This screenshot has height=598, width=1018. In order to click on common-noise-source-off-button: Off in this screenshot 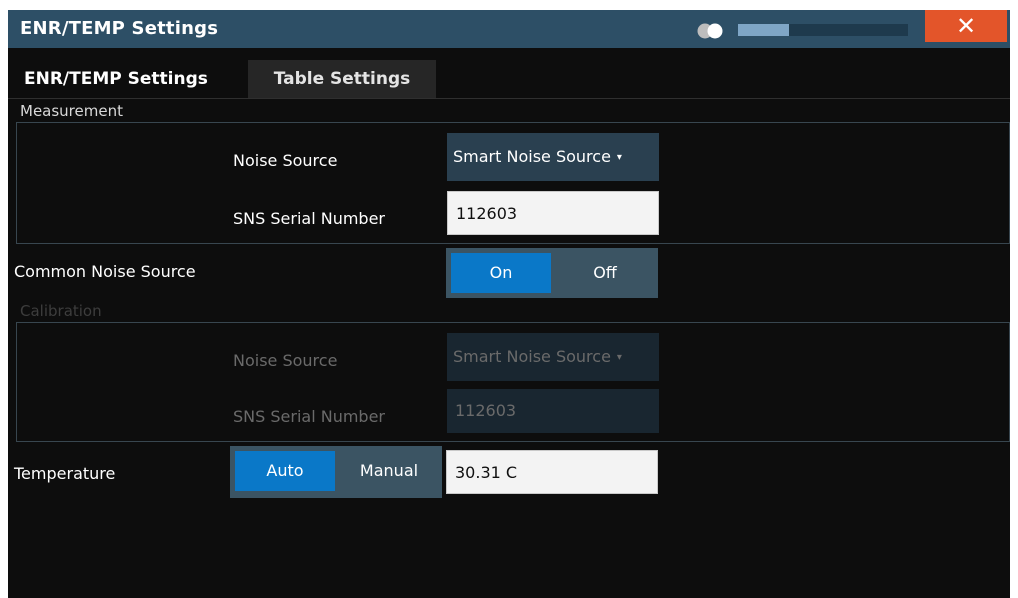, I will do `click(605, 273)`.